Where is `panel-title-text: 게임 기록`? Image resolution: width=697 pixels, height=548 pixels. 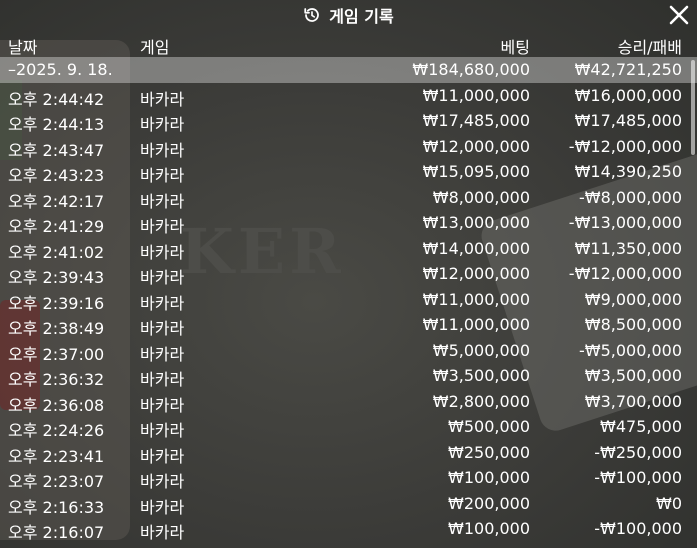
panel-title-text: 게임 기록 is located at coordinates (361, 16).